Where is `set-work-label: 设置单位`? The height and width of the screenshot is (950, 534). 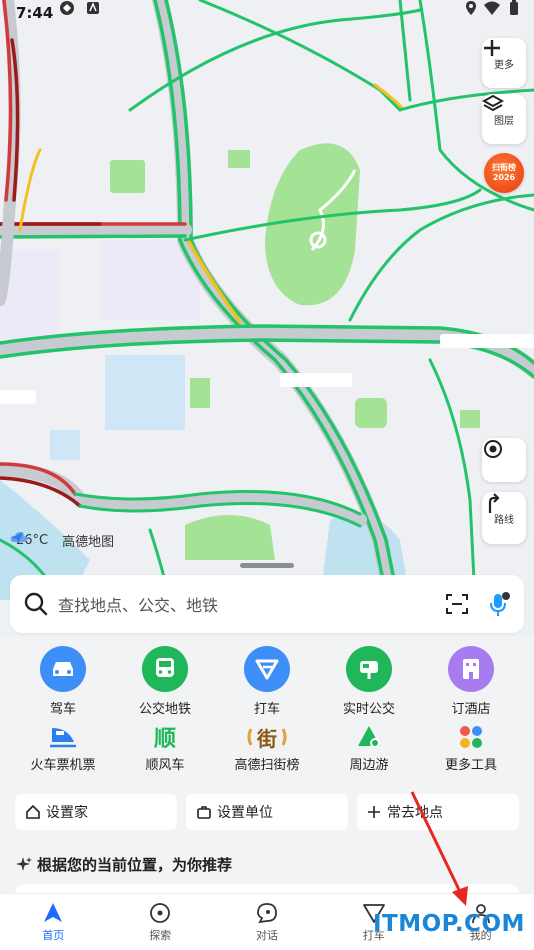 set-work-label: 设置单位 is located at coordinates (245, 813).